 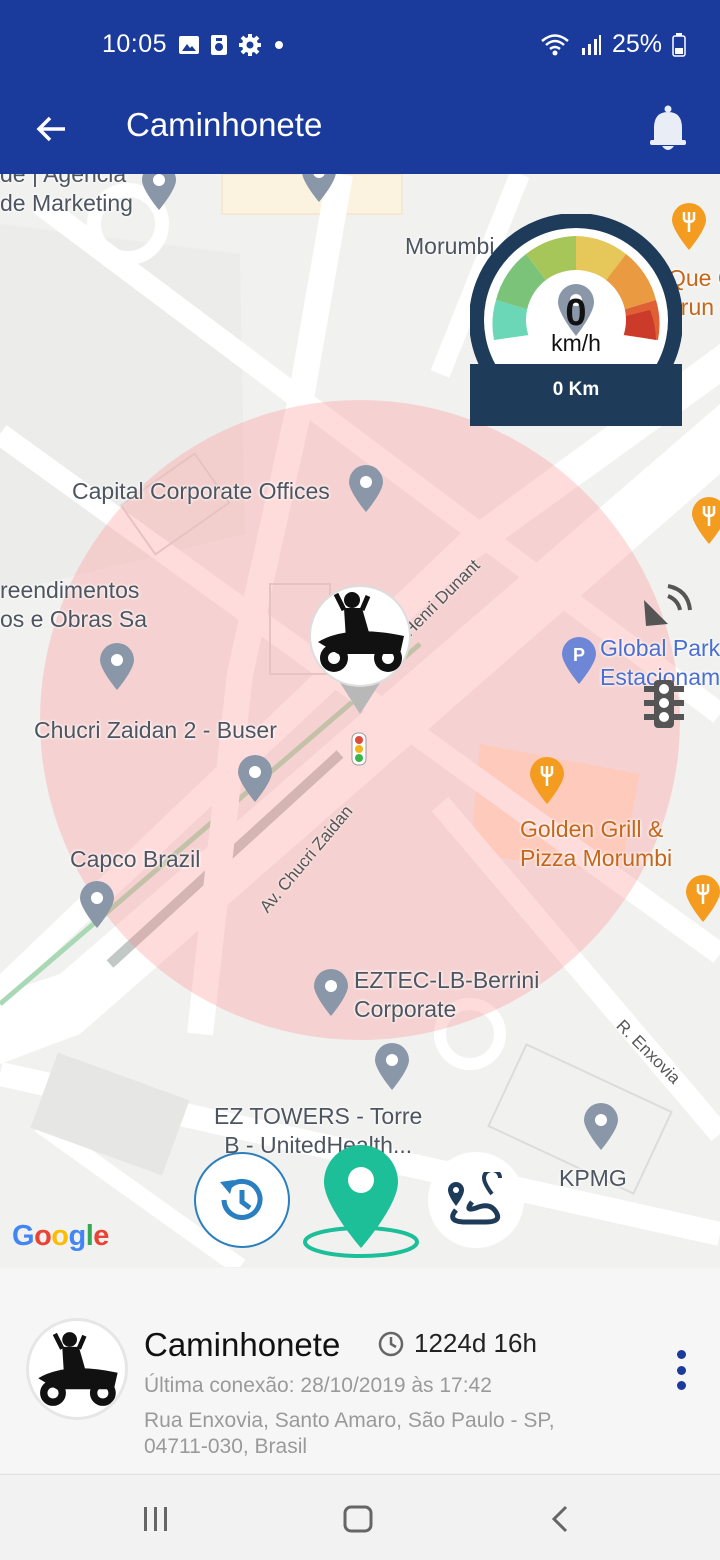 I want to click on app-bar: Caminhonete, so click(x=360, y=133).